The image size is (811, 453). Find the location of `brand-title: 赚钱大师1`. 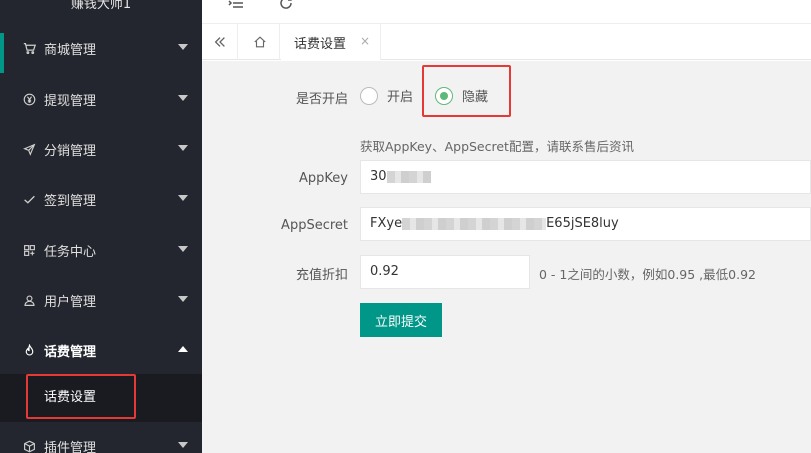

brand-title: 赚钱大师1 is located at coordinates (101, 6).